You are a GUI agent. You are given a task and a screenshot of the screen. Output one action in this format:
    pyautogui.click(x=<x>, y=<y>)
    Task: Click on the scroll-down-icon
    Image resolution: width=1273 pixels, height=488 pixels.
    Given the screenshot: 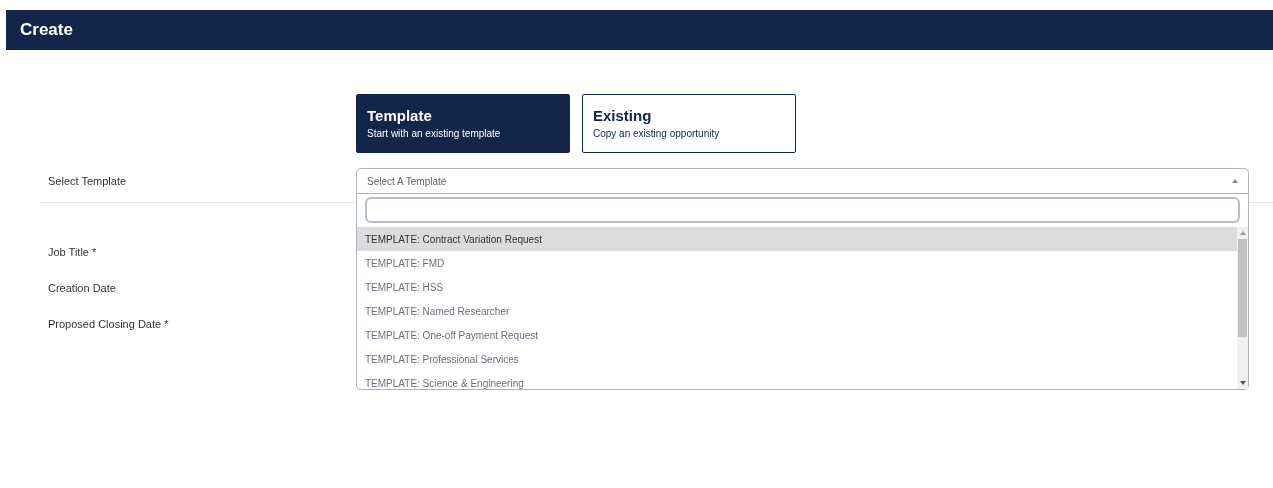 What is the action you would take?
    pyautogui.click(x=1242, y=383)
    